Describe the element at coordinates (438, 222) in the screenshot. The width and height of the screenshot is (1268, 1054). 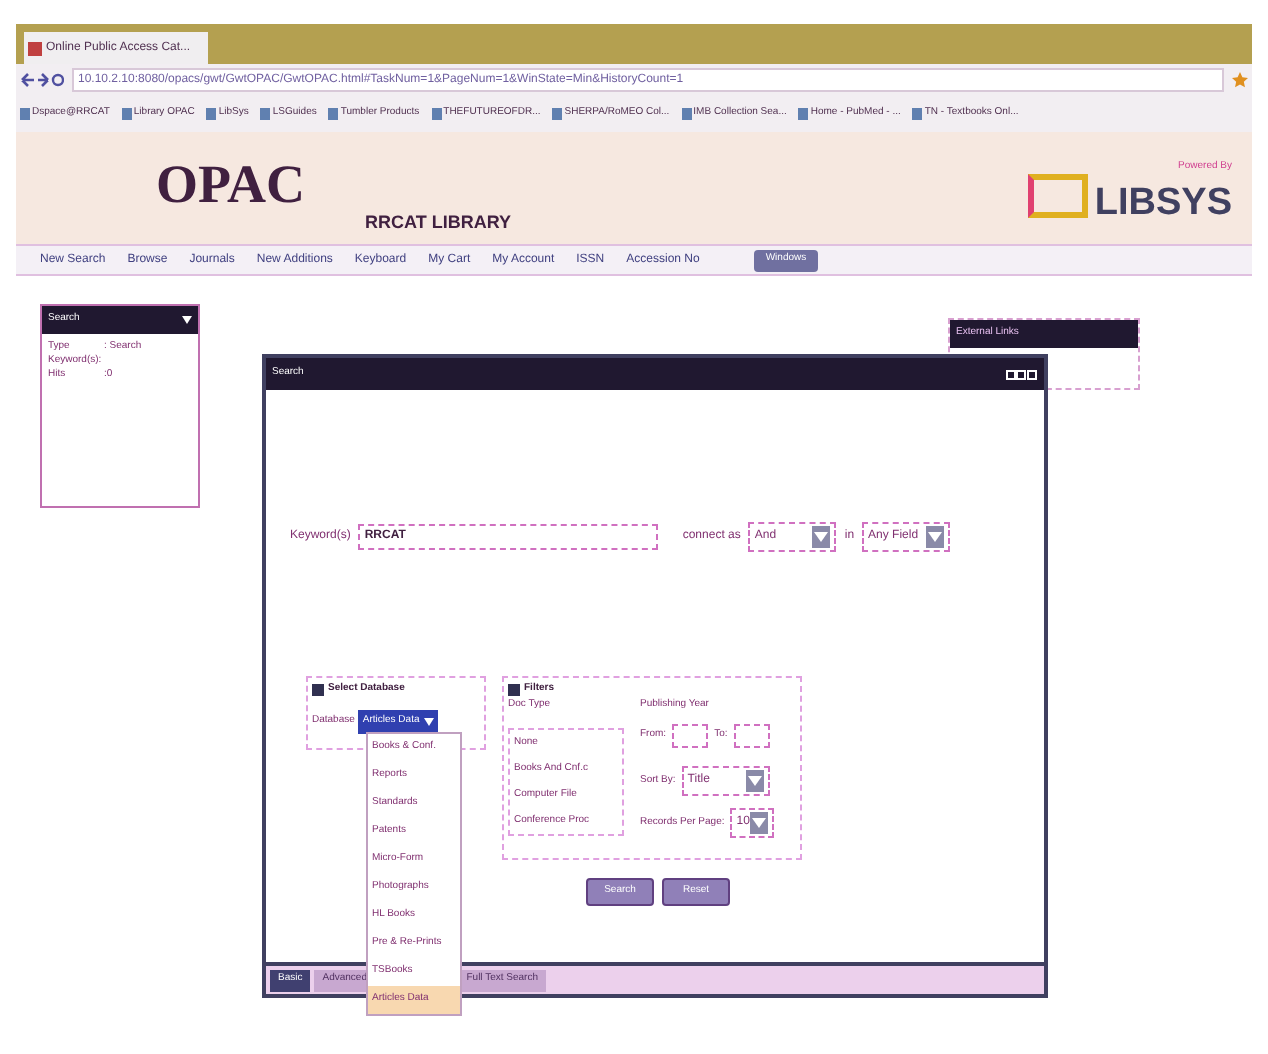
I see `library-name: RRCAT LIBRARY` at that location.